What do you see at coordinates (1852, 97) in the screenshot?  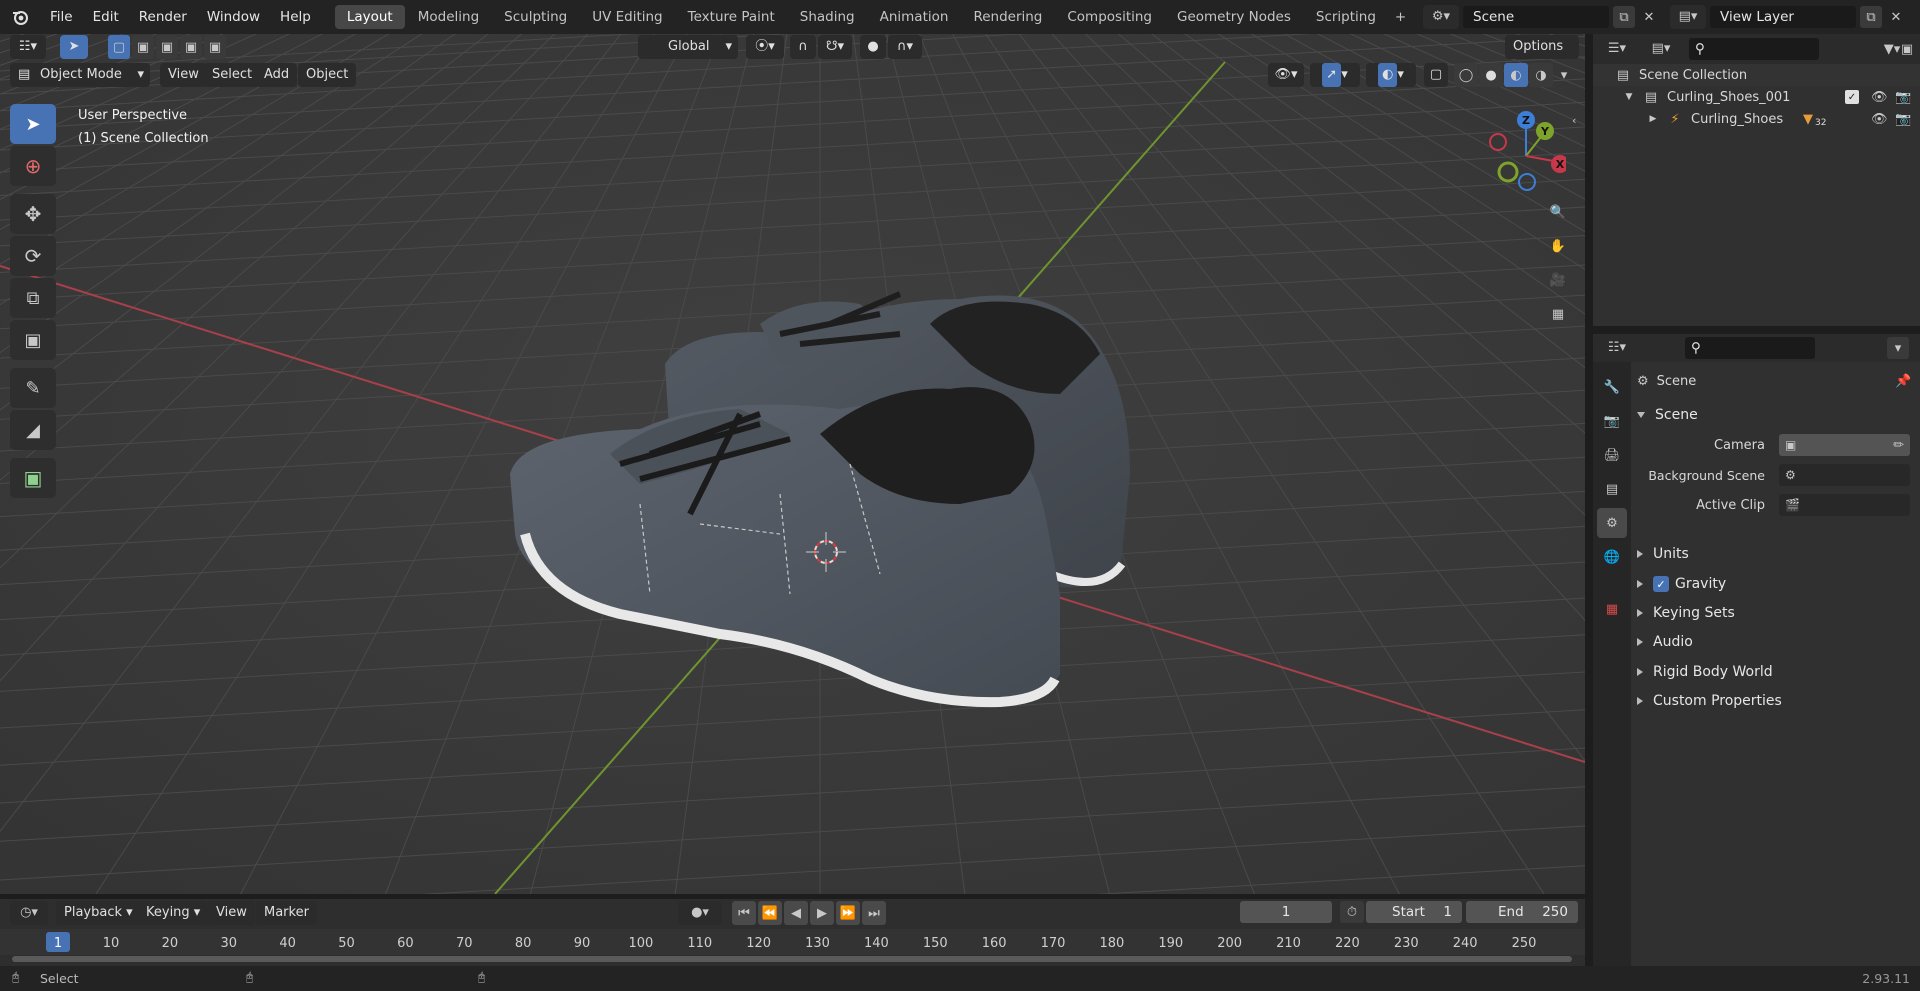 I see `include-checkbox-icon: ✓` at bounding box center [1852, 97].